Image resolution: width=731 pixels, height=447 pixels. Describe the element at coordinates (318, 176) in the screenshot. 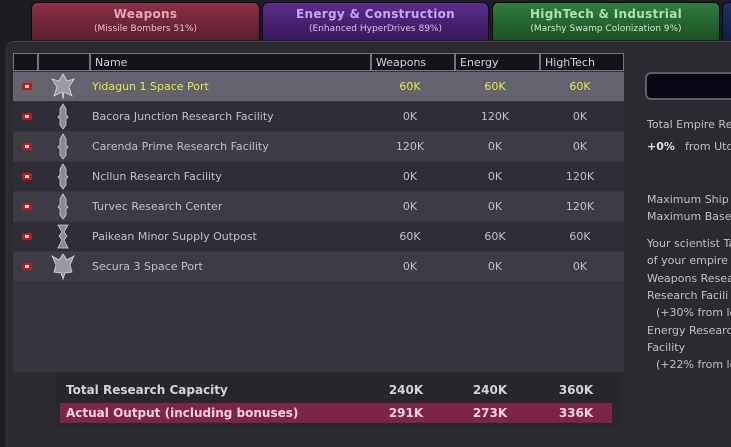

I see `table-row: Ncllun Research Facility 0K 0K 120K` at that location.